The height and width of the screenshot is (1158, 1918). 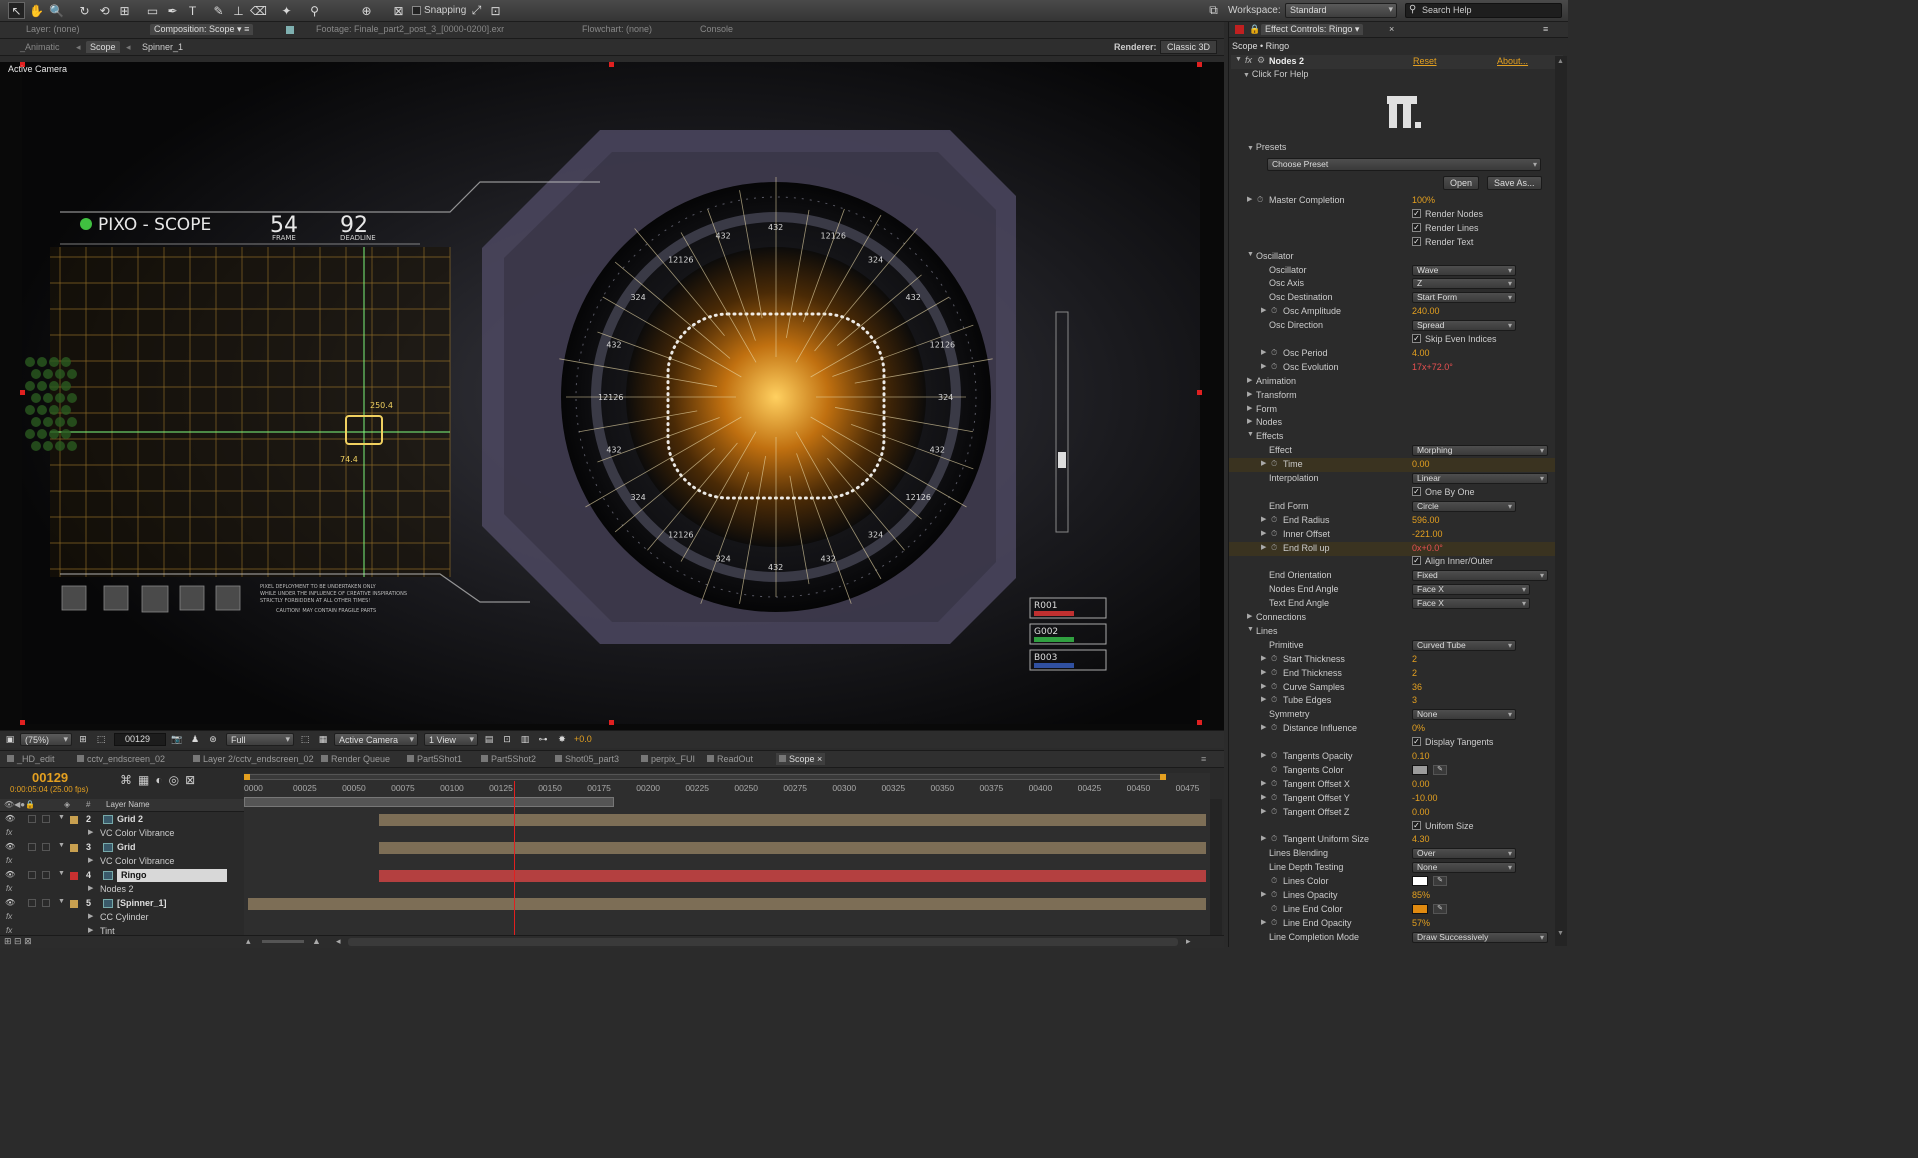 What do you see at coordinates (1394, 507) in the screenshot?
I see `effect-prop-row: End Form Circle` at bounding box center [1394, 507].